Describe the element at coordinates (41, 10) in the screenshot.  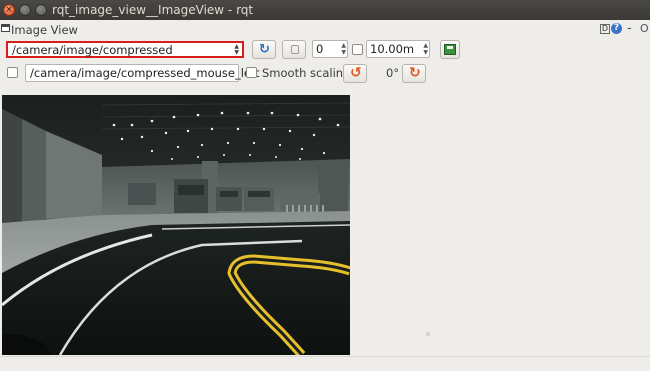
I see `window-maximize-button` at that location.